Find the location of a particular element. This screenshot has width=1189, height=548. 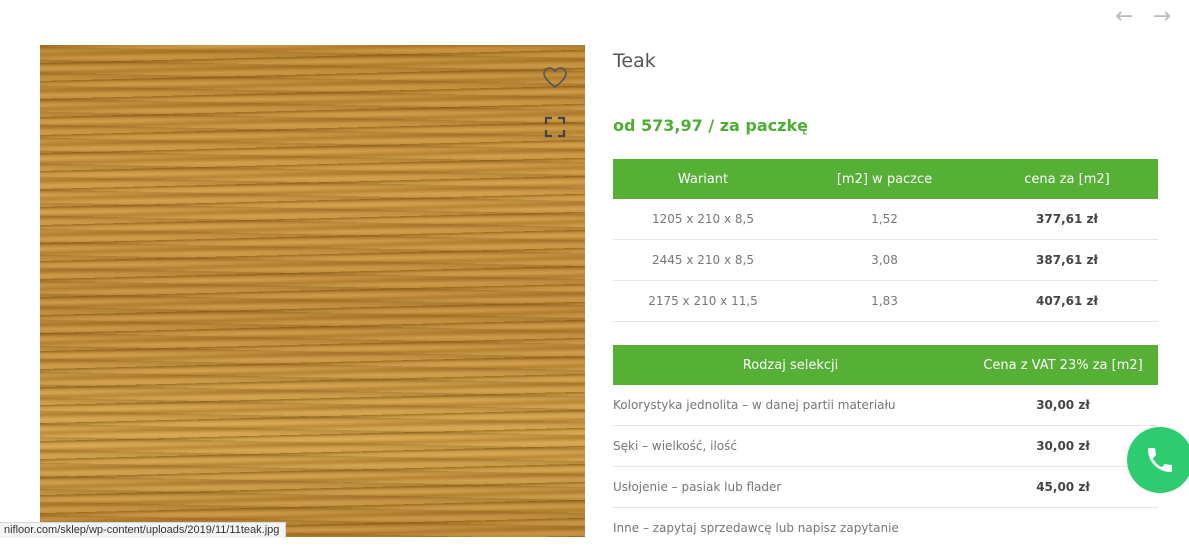

phone-icon is located at coordinates (1160, 460).